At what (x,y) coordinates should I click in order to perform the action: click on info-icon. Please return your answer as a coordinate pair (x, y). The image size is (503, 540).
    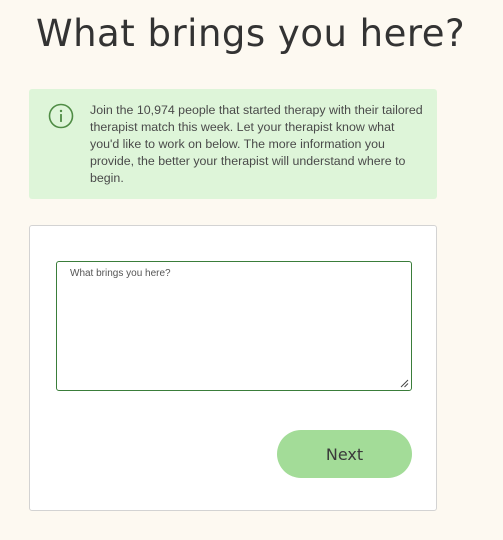
    Looking at the image, I should click on (61, 116).